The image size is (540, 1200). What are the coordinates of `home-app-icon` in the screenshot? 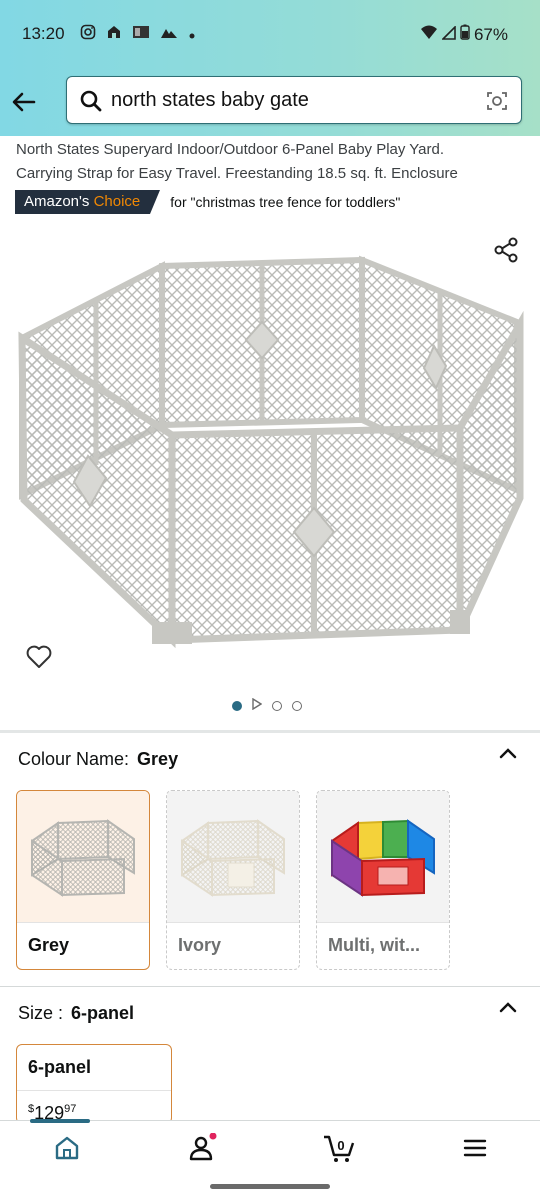 It's located at (114, 34).